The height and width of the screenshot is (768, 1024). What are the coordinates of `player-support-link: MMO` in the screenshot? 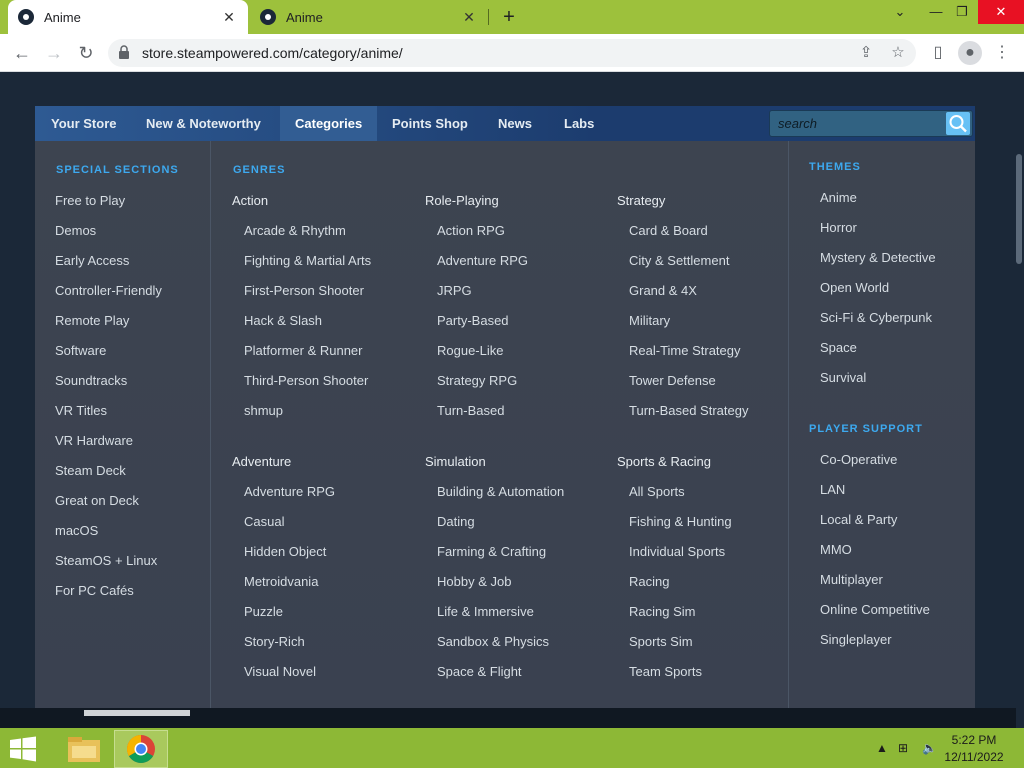 It's located at (836, 549).